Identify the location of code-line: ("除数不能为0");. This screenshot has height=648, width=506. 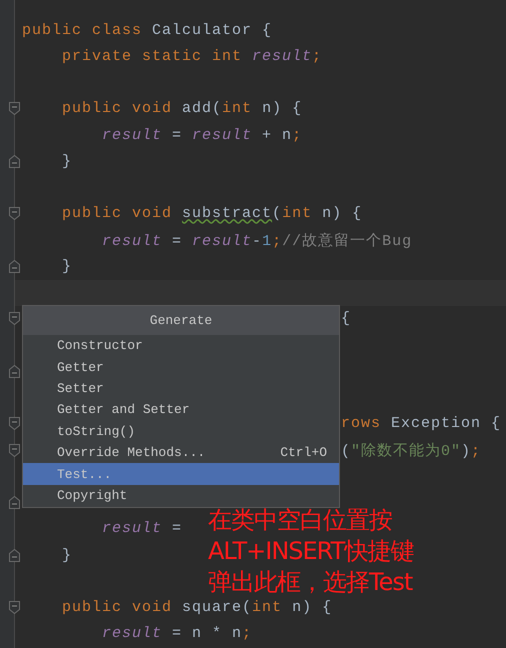
(411, 451).